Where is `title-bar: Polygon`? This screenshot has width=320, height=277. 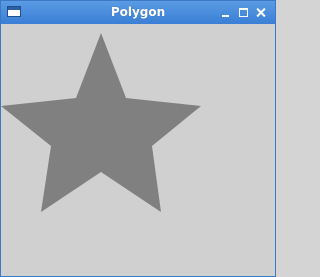 title-bar: Polygon is located at coordinates (138, 12).